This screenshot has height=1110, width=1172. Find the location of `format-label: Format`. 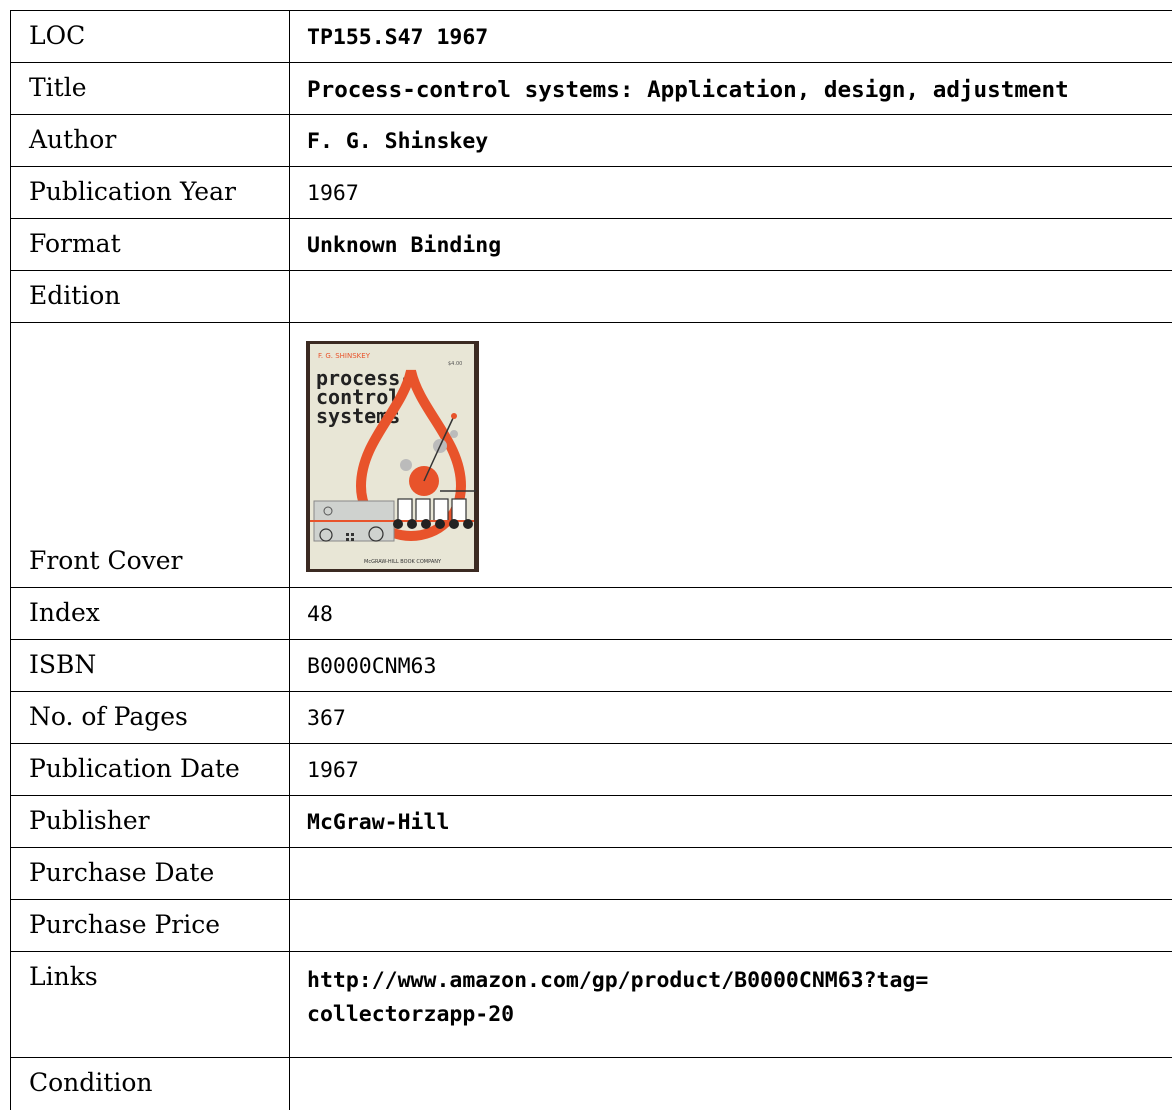

format-label: Format is located at coordinates (150, 244).